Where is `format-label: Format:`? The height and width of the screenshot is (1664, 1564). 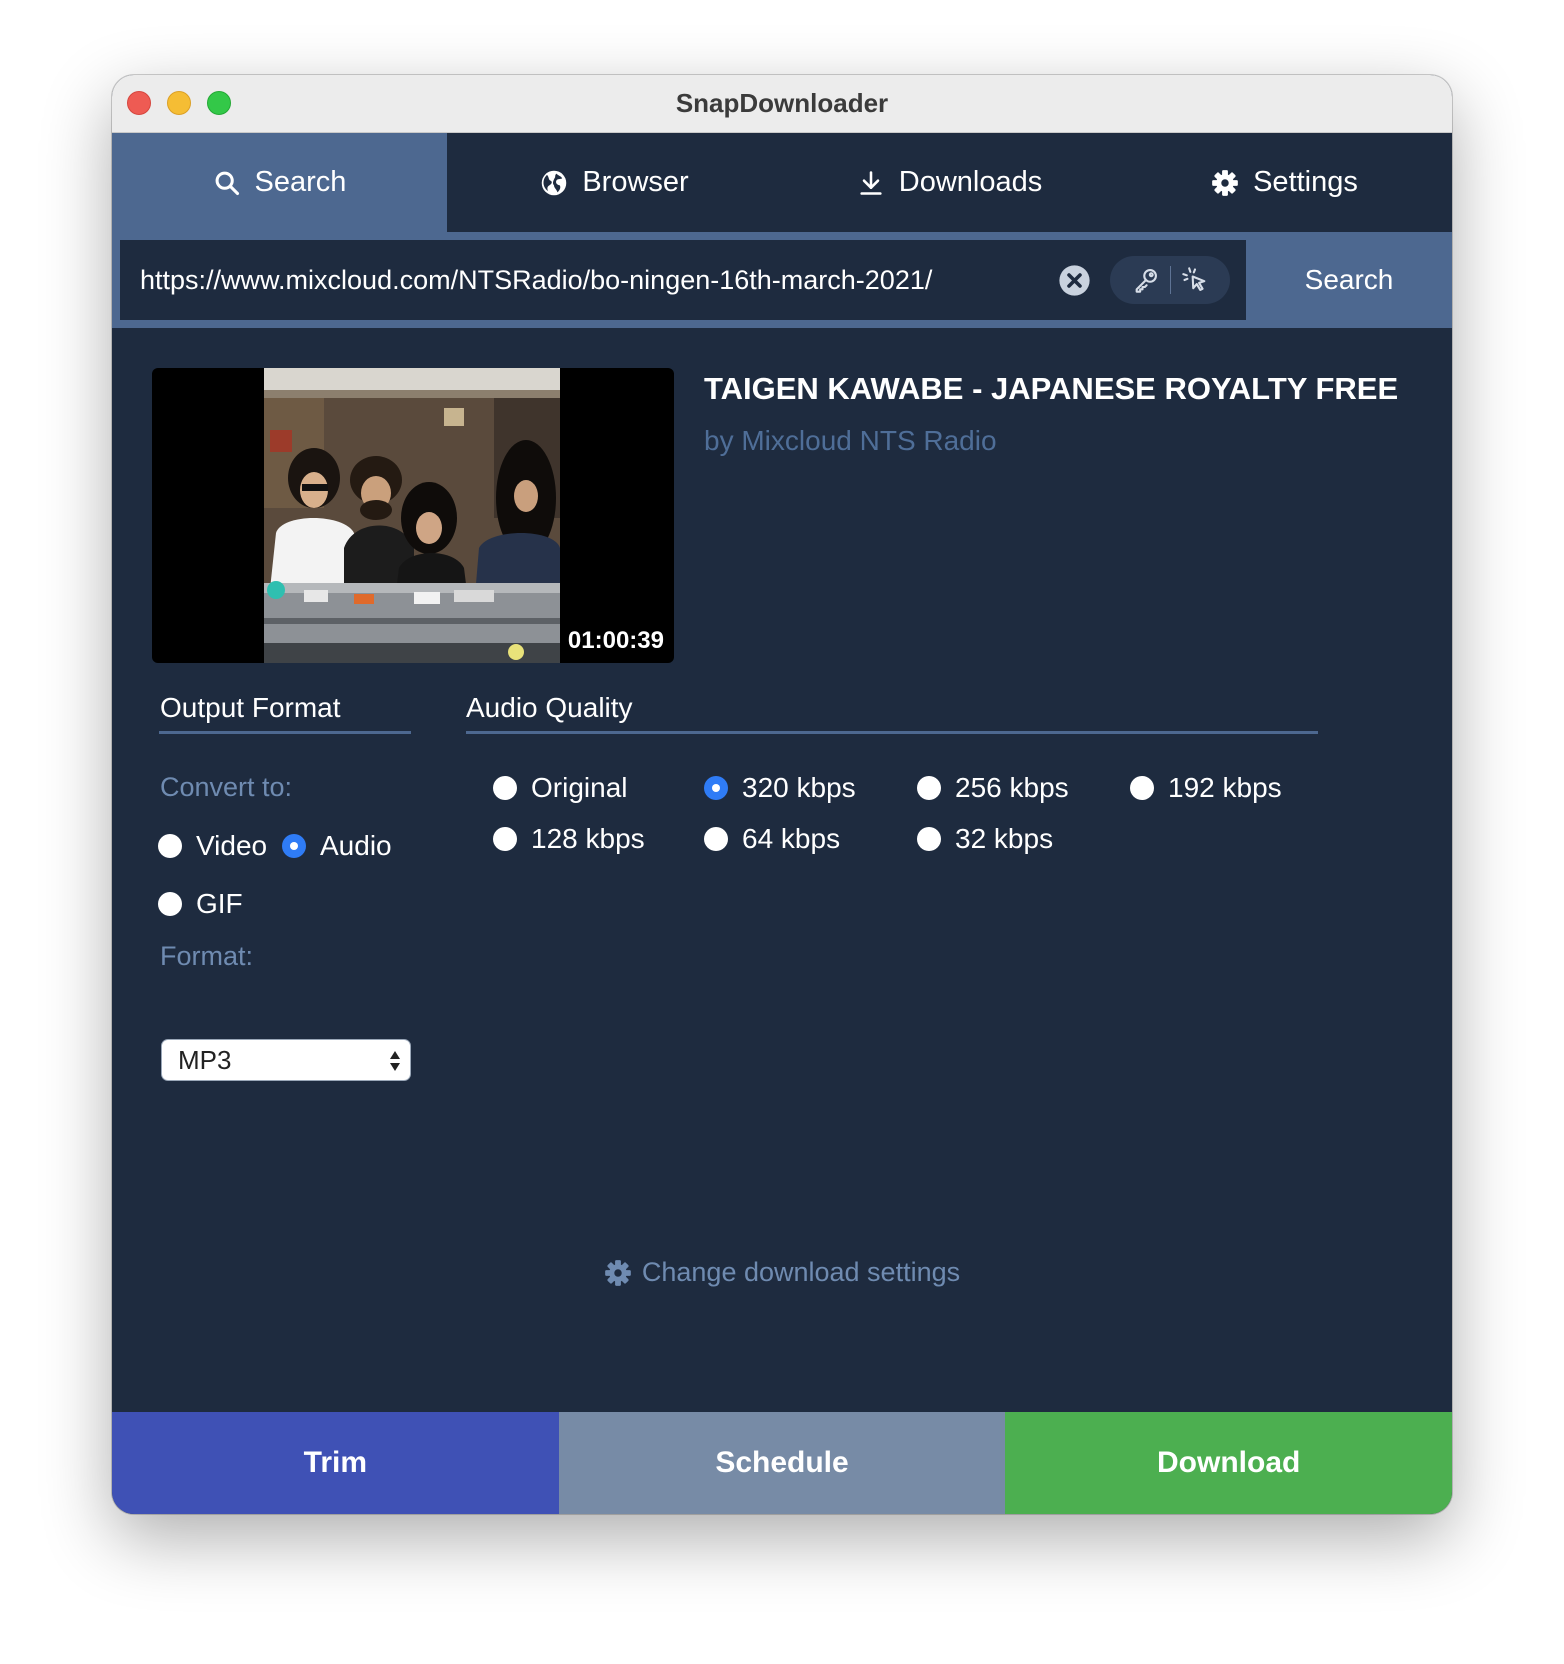 format-label: Format: is located at coordinates (207, 956).